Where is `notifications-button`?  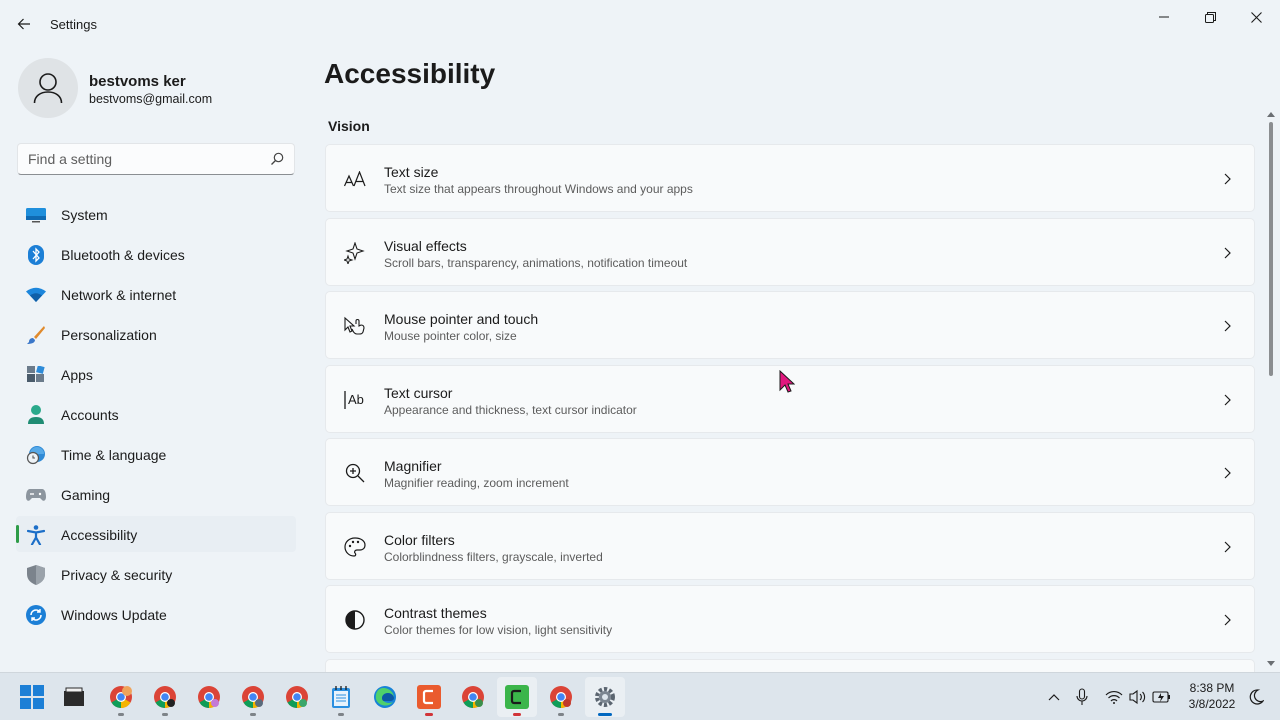
notifications-button is located at coordinates (1256, 697).